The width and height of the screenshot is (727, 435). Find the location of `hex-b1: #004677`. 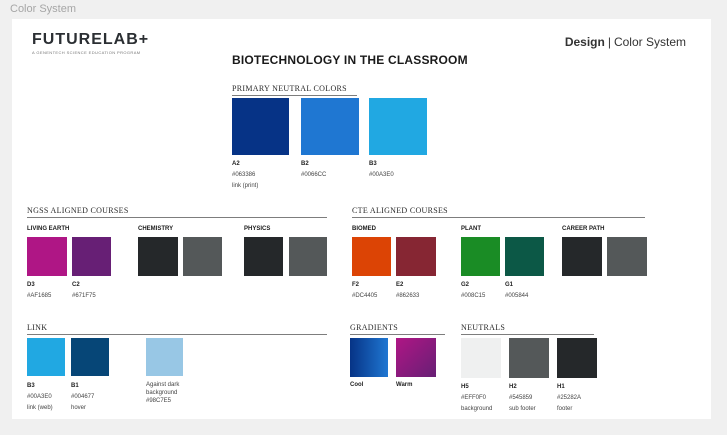

hex-b1: #004677 is located at coordinates (83, 397).